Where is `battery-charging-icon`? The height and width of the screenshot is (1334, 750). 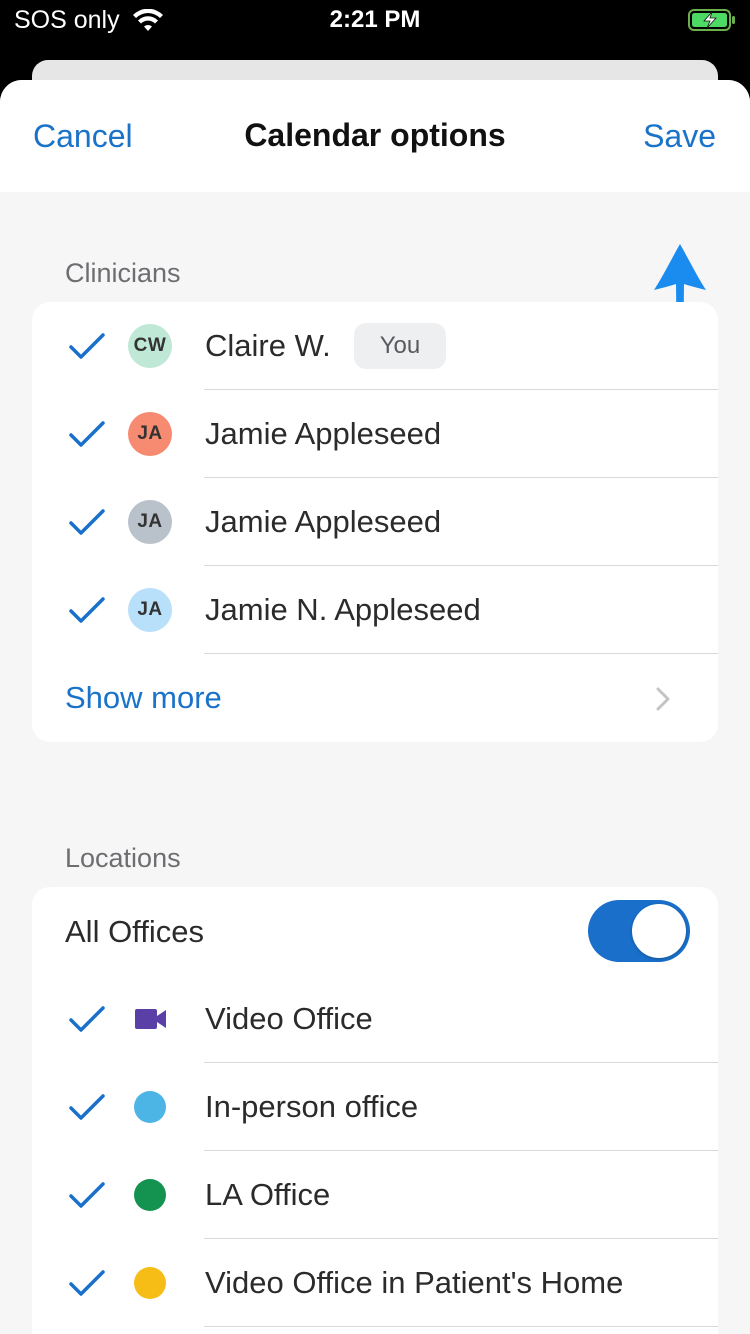
battery-charging-icon is located at coordinates (711, 20).